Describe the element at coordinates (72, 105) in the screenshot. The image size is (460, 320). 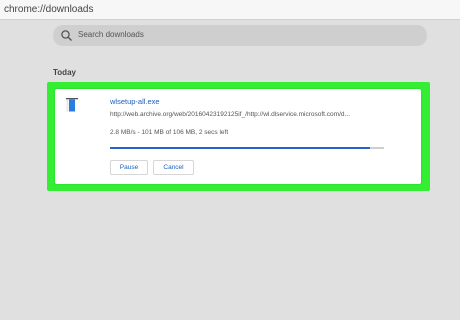
I see `file-icon` at that location.